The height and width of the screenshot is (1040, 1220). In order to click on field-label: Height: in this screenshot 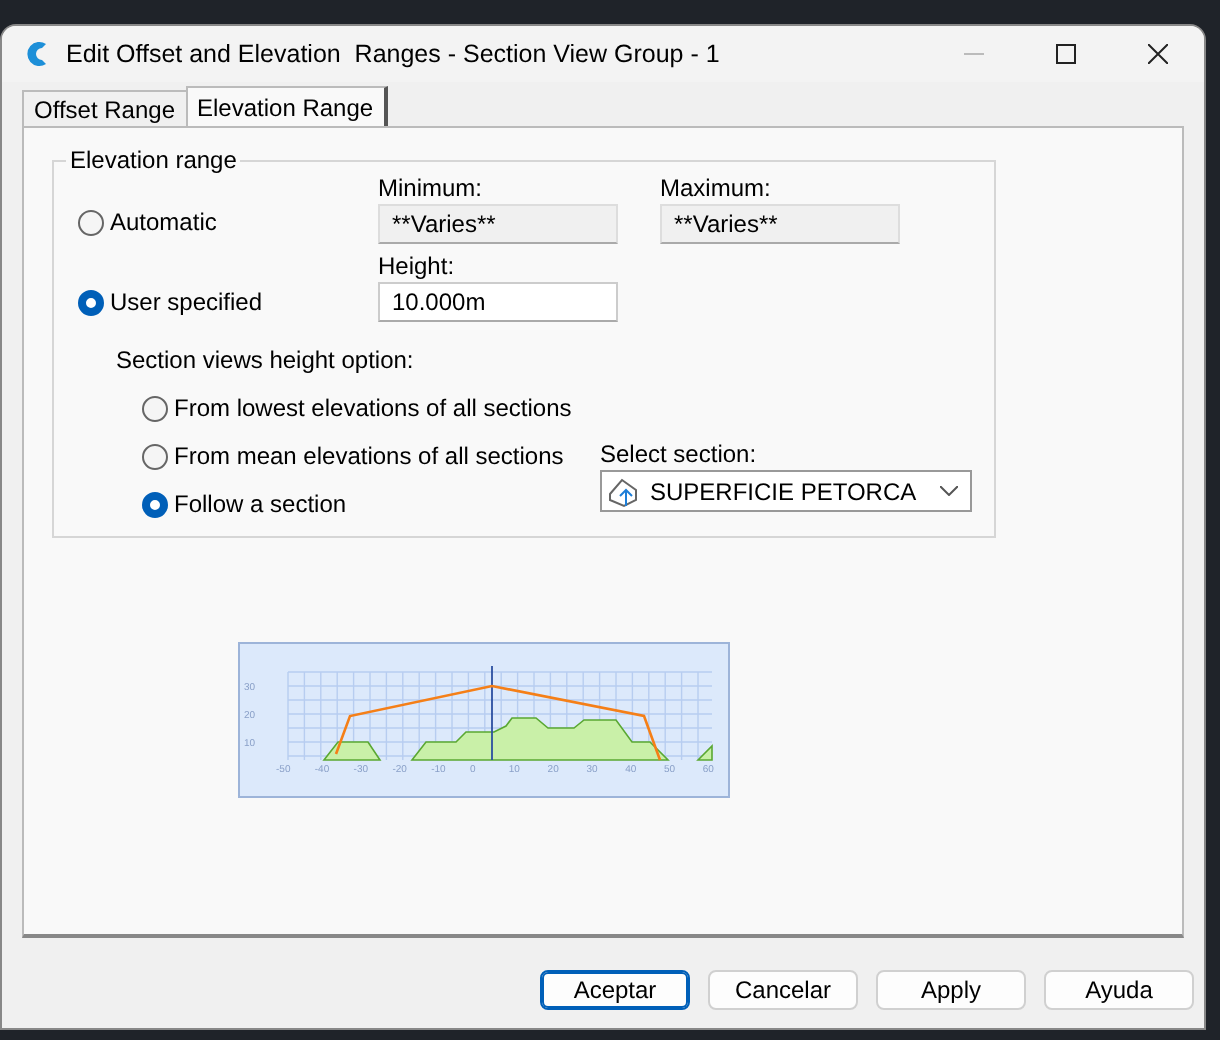, I will do `click(417, 267)`.